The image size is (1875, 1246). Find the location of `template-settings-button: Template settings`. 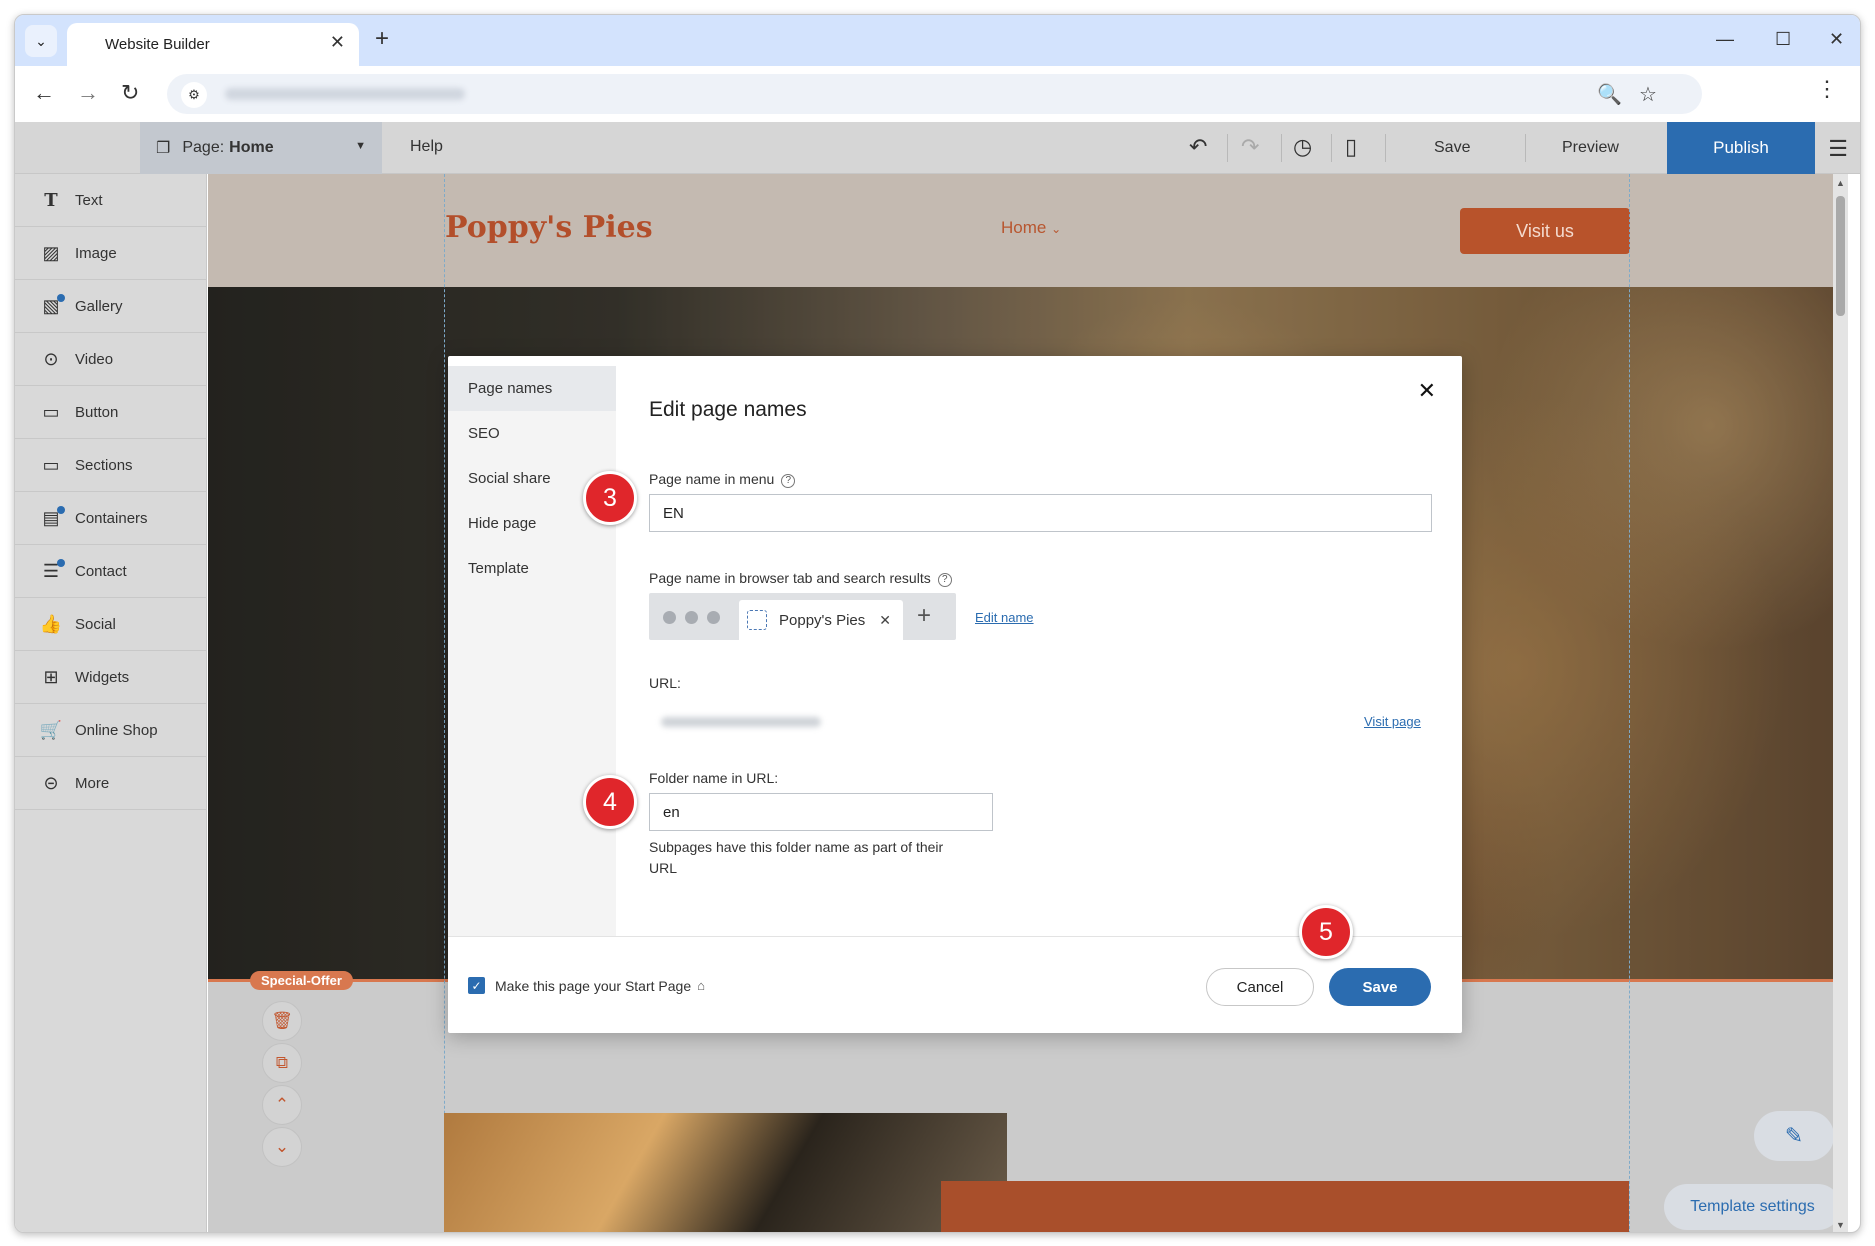

template-settings-button: Template settings is located at coordinates (1752, 1207).